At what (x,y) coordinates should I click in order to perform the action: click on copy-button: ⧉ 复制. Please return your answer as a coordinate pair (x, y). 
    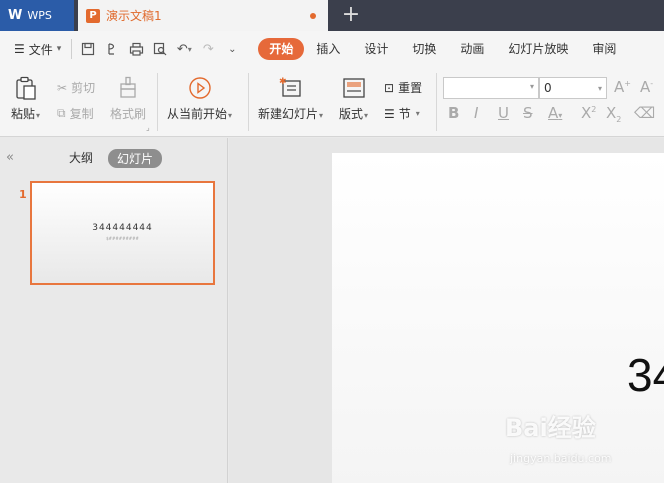
    Looking at the image, I should click on (75, 113).